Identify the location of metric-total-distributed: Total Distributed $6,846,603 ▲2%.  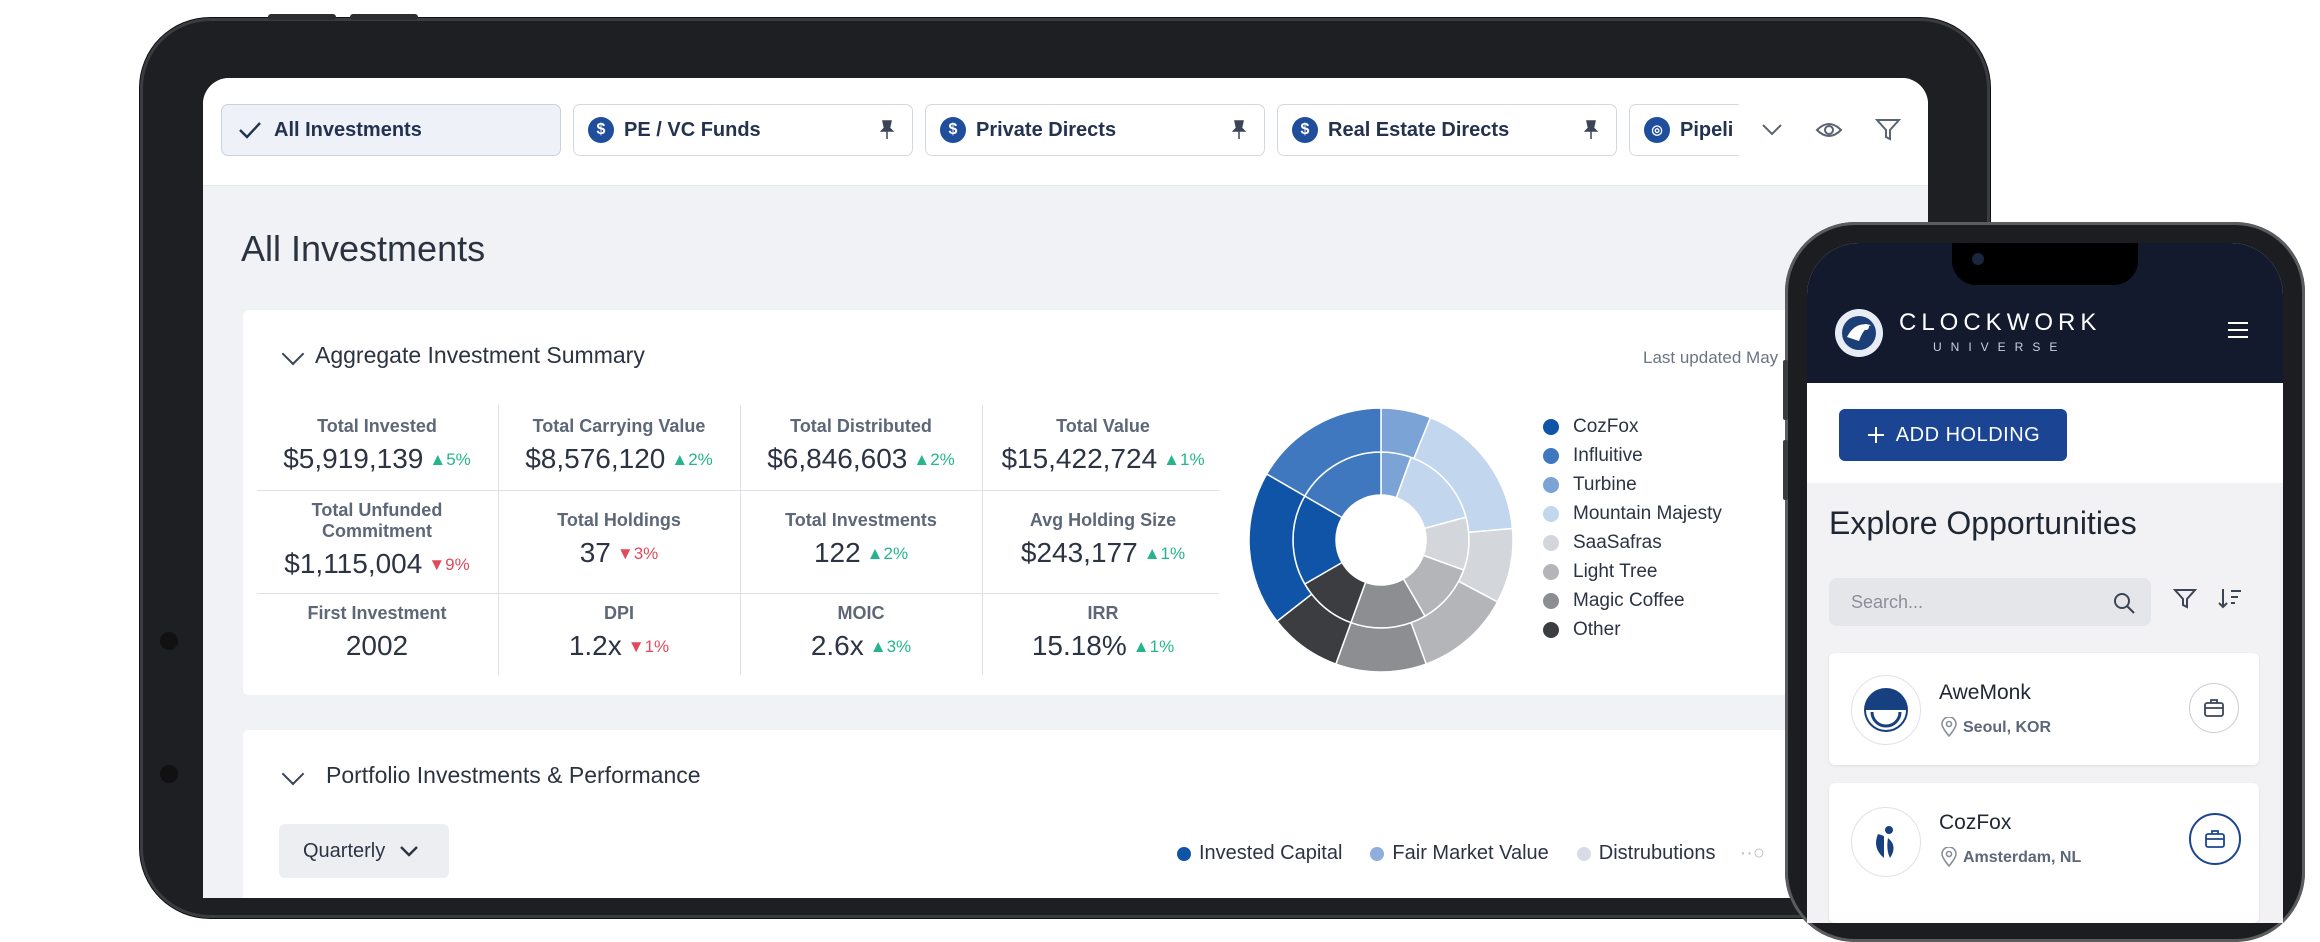
(861, 445).